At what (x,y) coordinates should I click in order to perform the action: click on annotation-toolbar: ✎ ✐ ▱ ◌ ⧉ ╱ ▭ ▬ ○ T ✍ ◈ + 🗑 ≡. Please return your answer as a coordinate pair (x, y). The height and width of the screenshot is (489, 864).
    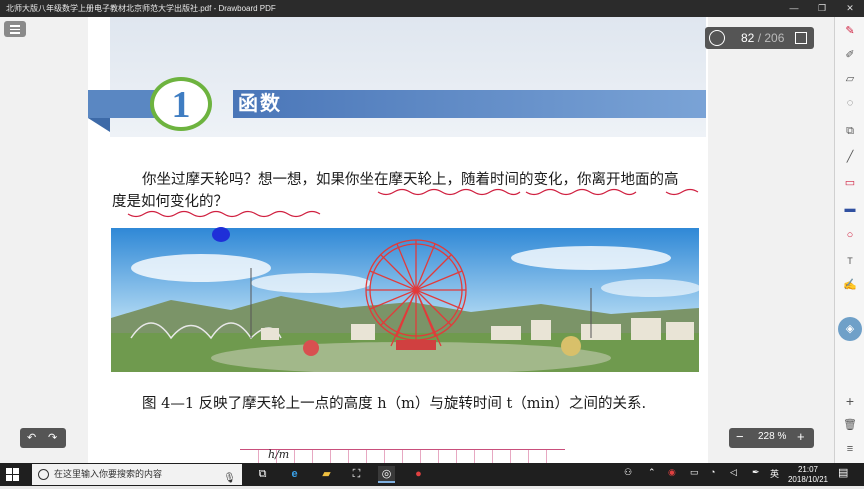
    Looking at the image, I should click on (849, 240).